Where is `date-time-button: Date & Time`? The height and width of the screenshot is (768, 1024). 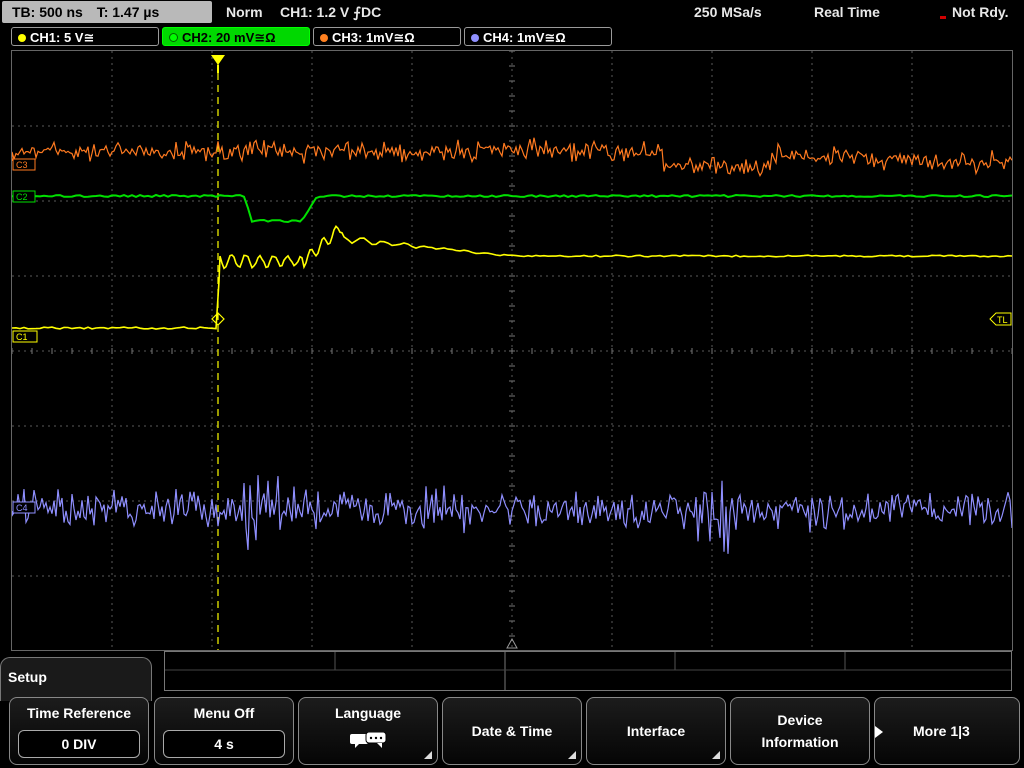
date-time-button: Date & Time is located at coordinates (512, 731).